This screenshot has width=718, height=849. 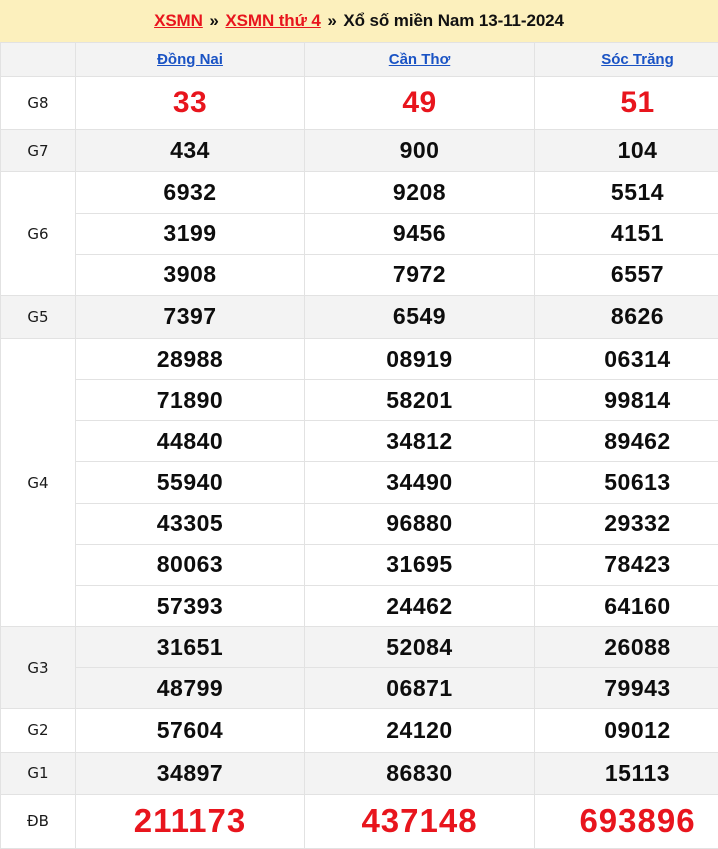 I want to click on number-cell-g4-can-tho: 58201, so click(x=419, y=400).